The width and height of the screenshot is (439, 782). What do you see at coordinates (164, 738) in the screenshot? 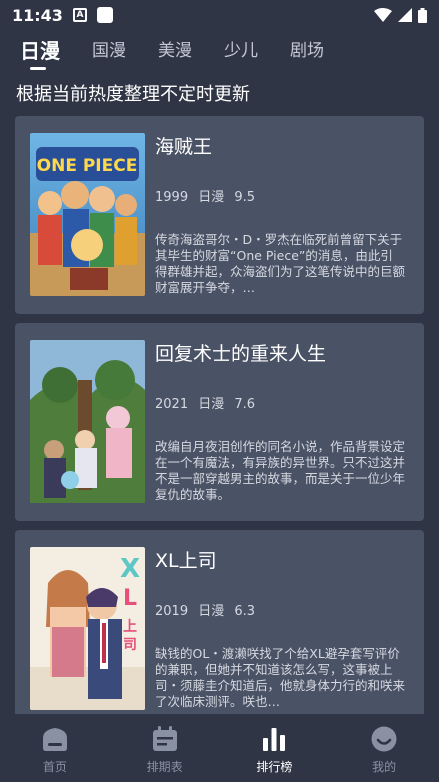
I see `calendar-icon` at bounding box center [164, 738].